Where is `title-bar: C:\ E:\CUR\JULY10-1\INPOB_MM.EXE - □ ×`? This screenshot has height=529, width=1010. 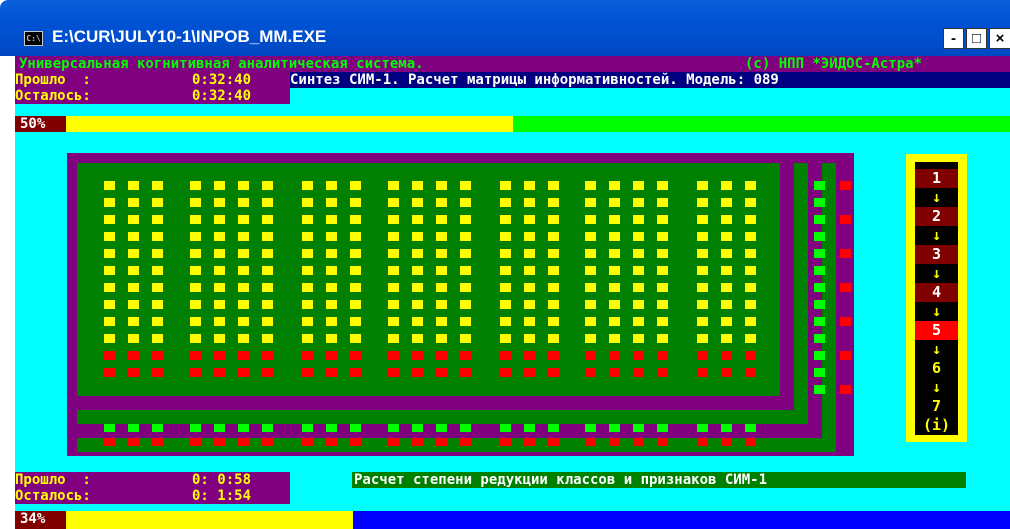 title-bar: C:\ E:\CUR\JULY10-1\INPOB_MM.EXE - □ × is located at coordinates (505, 28).